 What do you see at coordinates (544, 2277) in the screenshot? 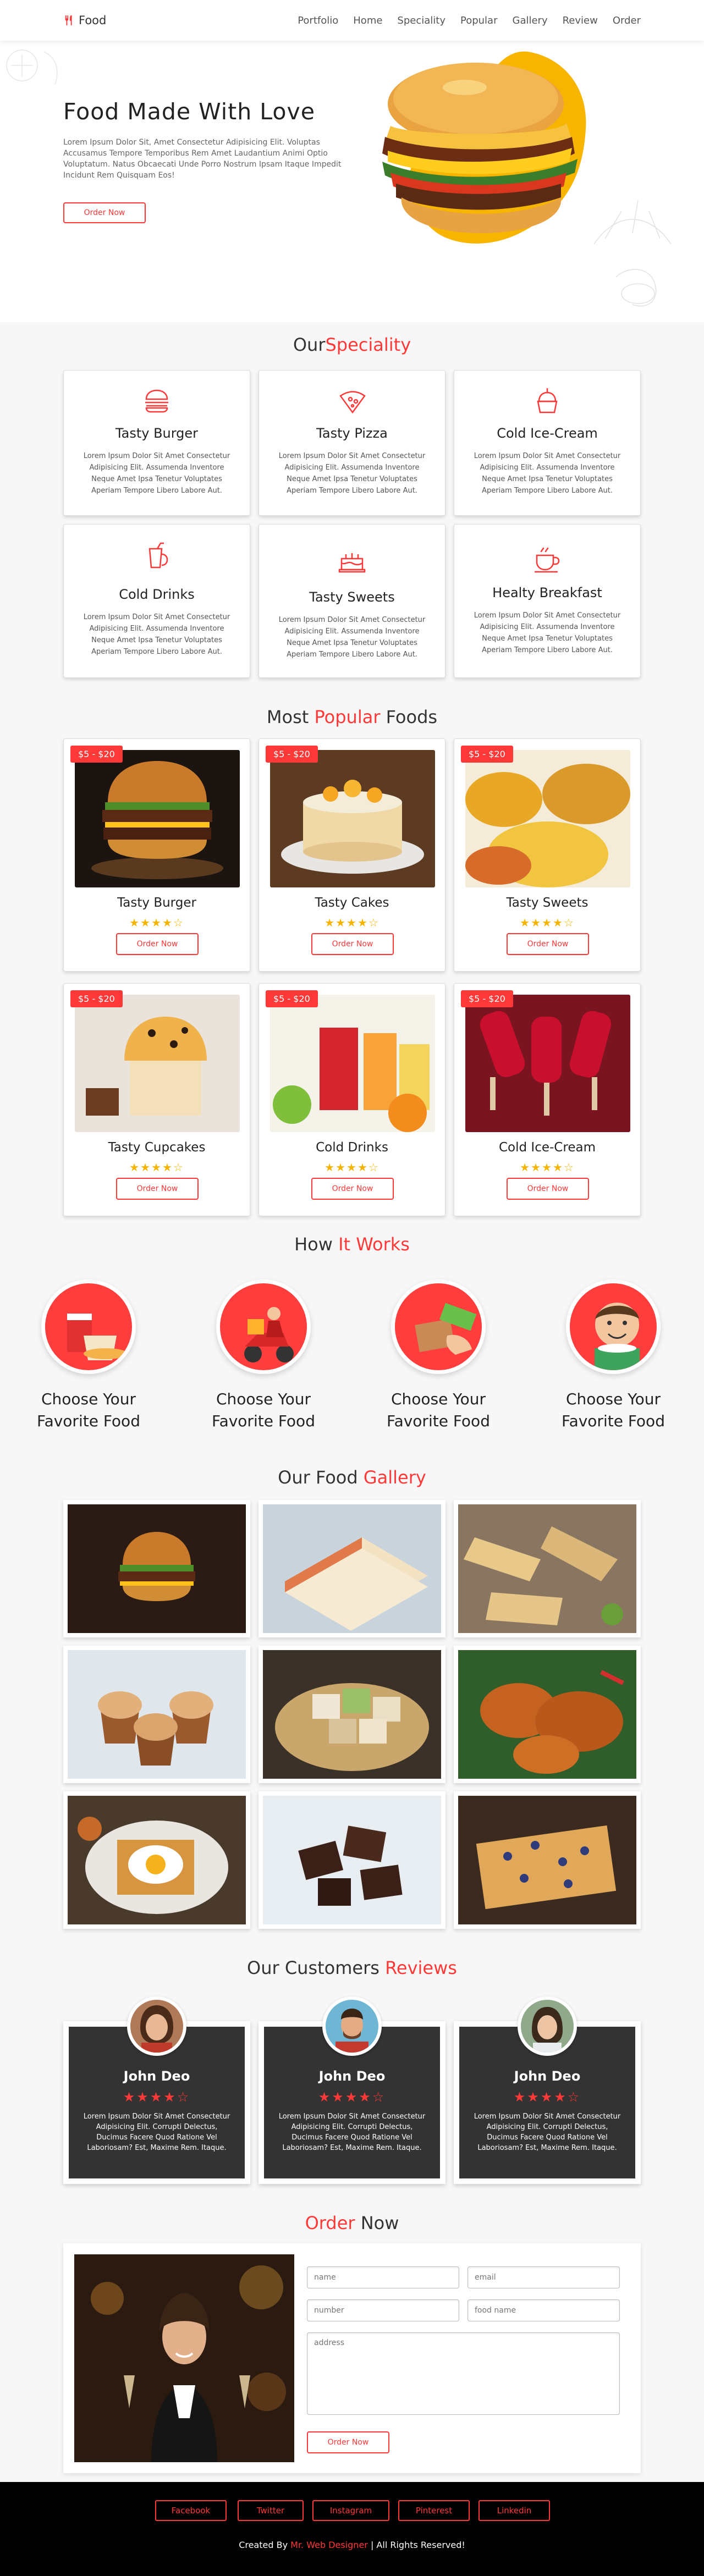
I see `email-input` at bounding box center [544, 2277].